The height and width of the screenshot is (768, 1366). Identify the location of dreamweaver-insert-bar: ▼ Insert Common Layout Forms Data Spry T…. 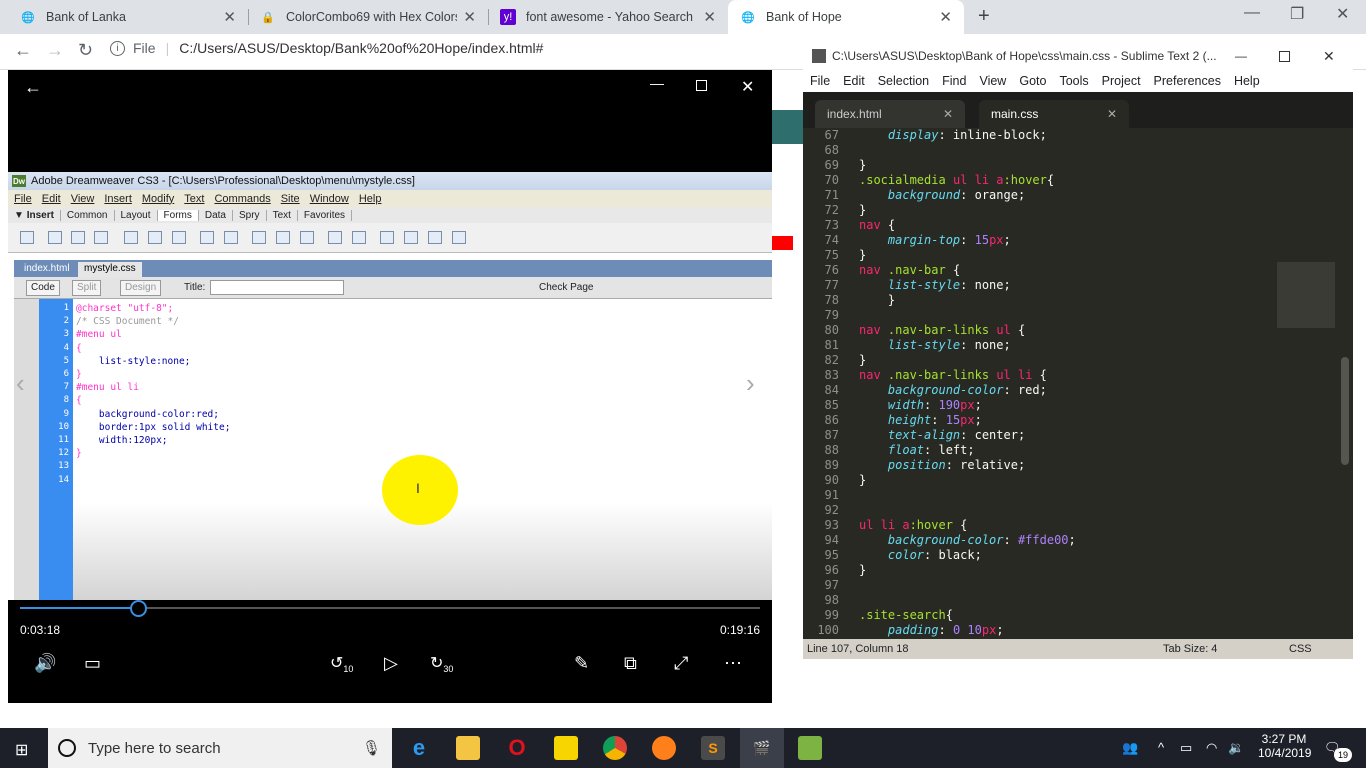
(390, 215).